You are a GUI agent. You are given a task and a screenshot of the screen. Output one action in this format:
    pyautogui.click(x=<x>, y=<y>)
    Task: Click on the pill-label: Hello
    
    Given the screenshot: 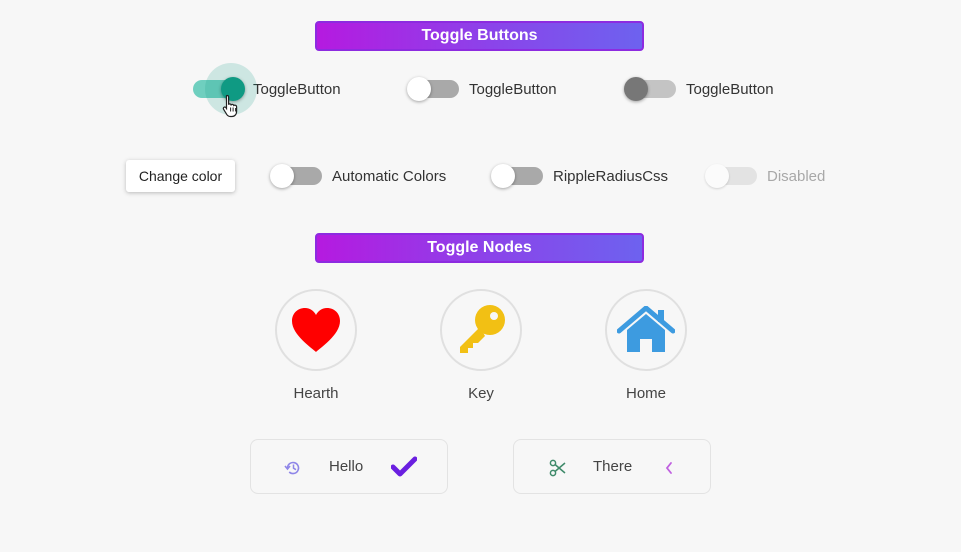 What is the action you would take?
    pyautogui.click(x=346, y=466)
    